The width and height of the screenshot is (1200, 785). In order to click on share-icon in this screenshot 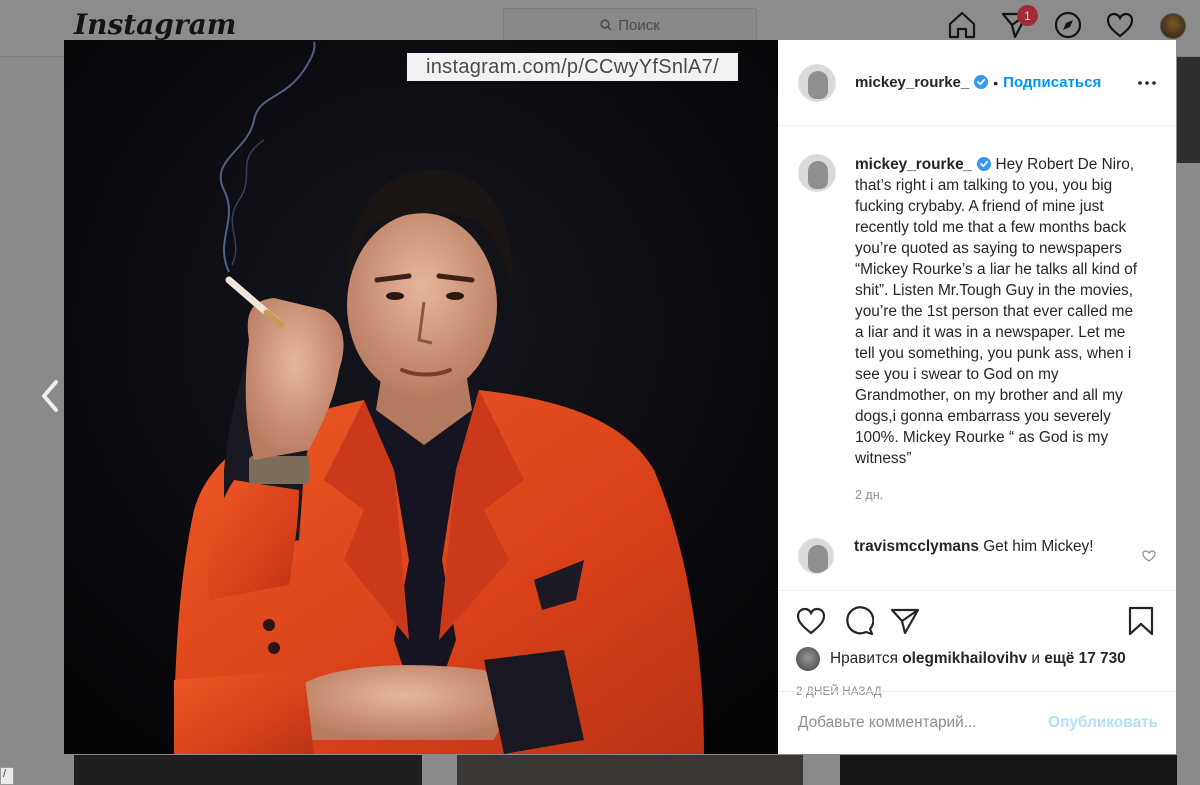, I will do `click(905, 621)`.